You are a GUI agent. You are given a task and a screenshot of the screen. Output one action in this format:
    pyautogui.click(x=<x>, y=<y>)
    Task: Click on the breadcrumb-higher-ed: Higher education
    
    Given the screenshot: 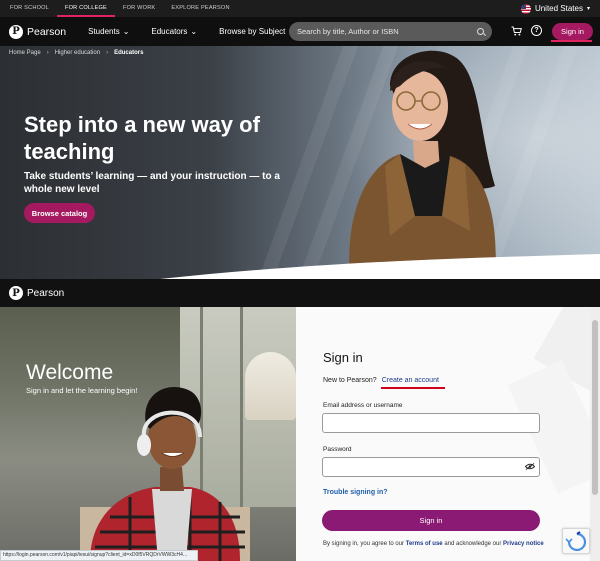 What is the action you would take?
    pyautogui.click(x=77, y=53)
    